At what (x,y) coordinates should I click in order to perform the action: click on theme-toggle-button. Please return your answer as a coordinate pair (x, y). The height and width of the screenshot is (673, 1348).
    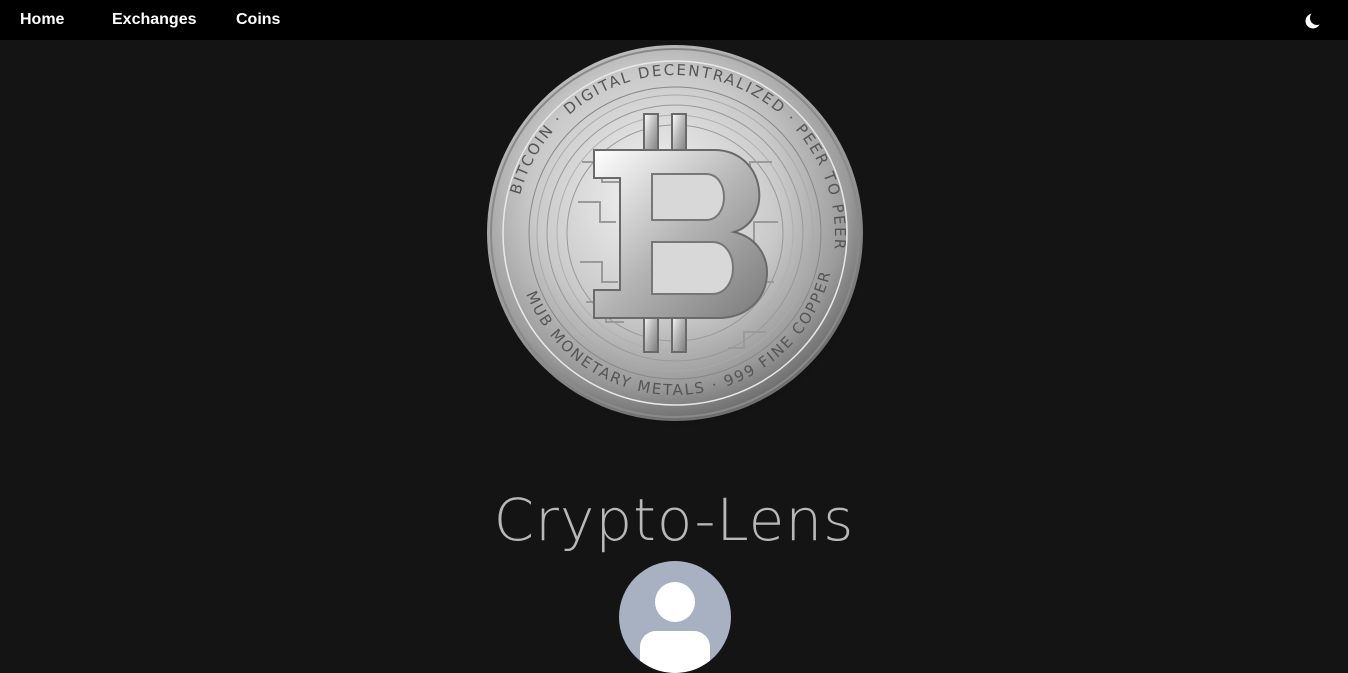
    Looking at the image, I should click on (1313, 21).